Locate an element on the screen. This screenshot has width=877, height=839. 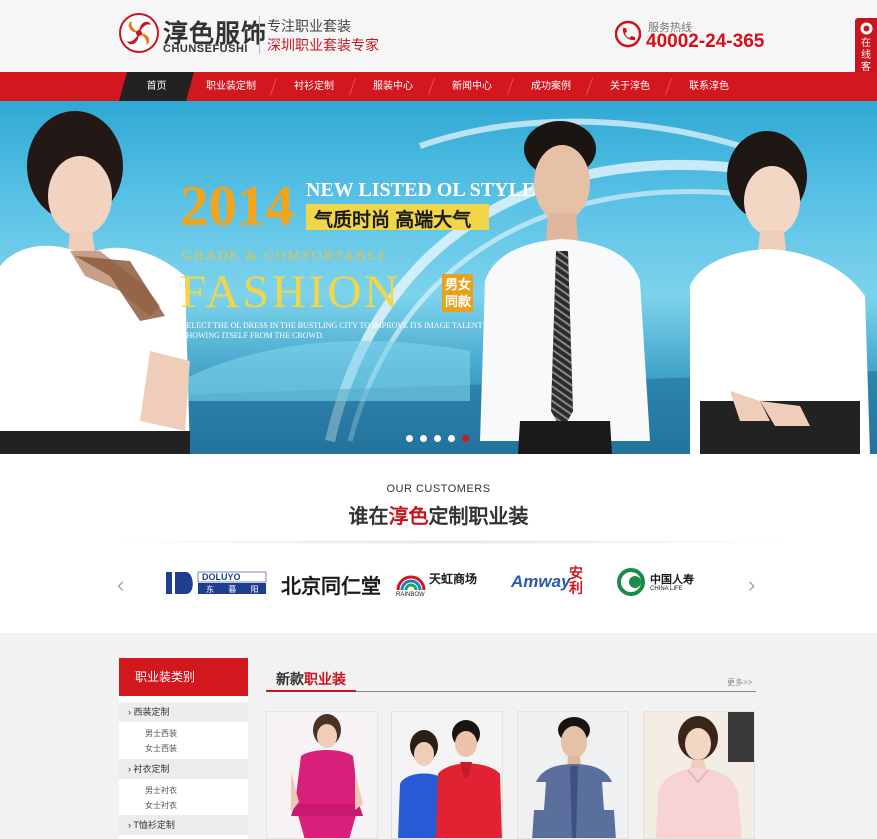
banner-grade: GRADE & COMFORTABLE is located at coordinates (285, 256).